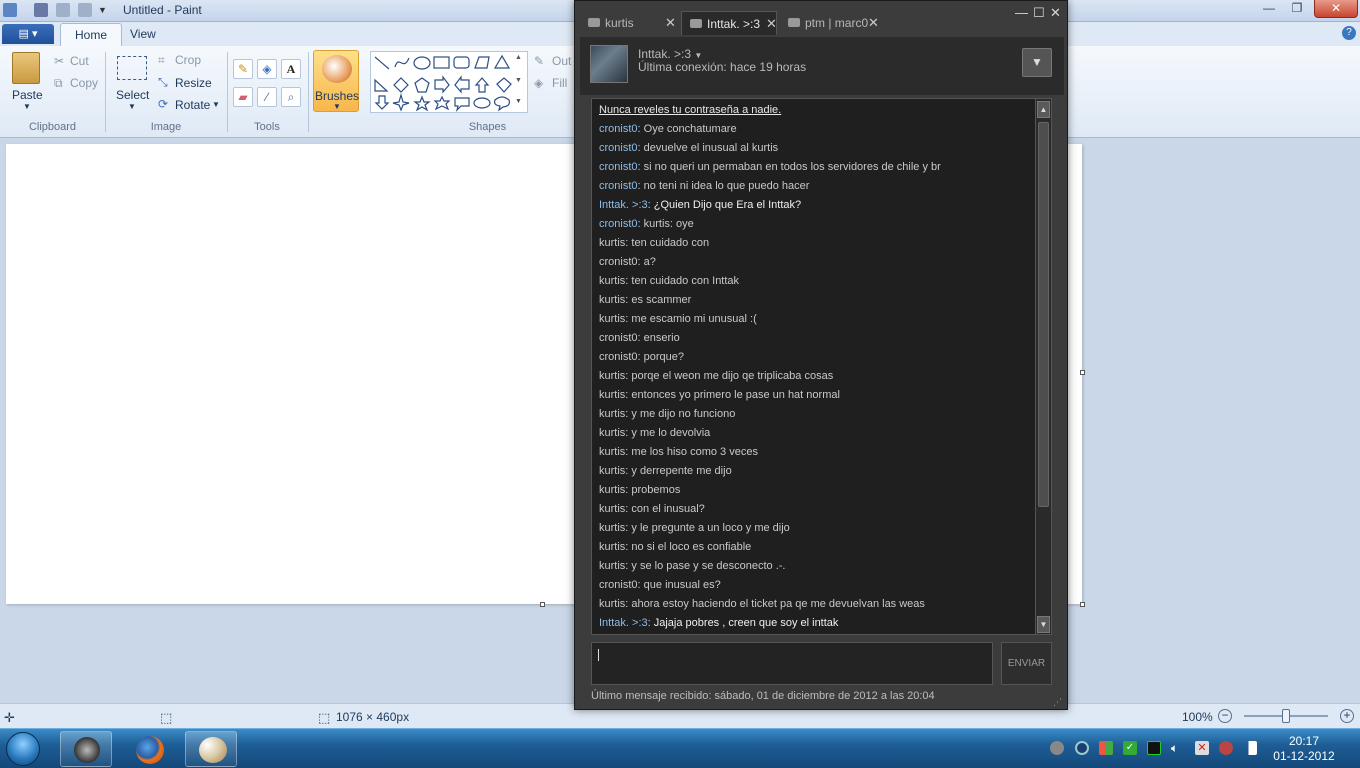 The width and height of the screenshot is (1360, 768). What do you see at coordinates (216, 104) in the screenshot?
I see `rotate-dropdown-icon: ▼` at bounding box center [216, 104].